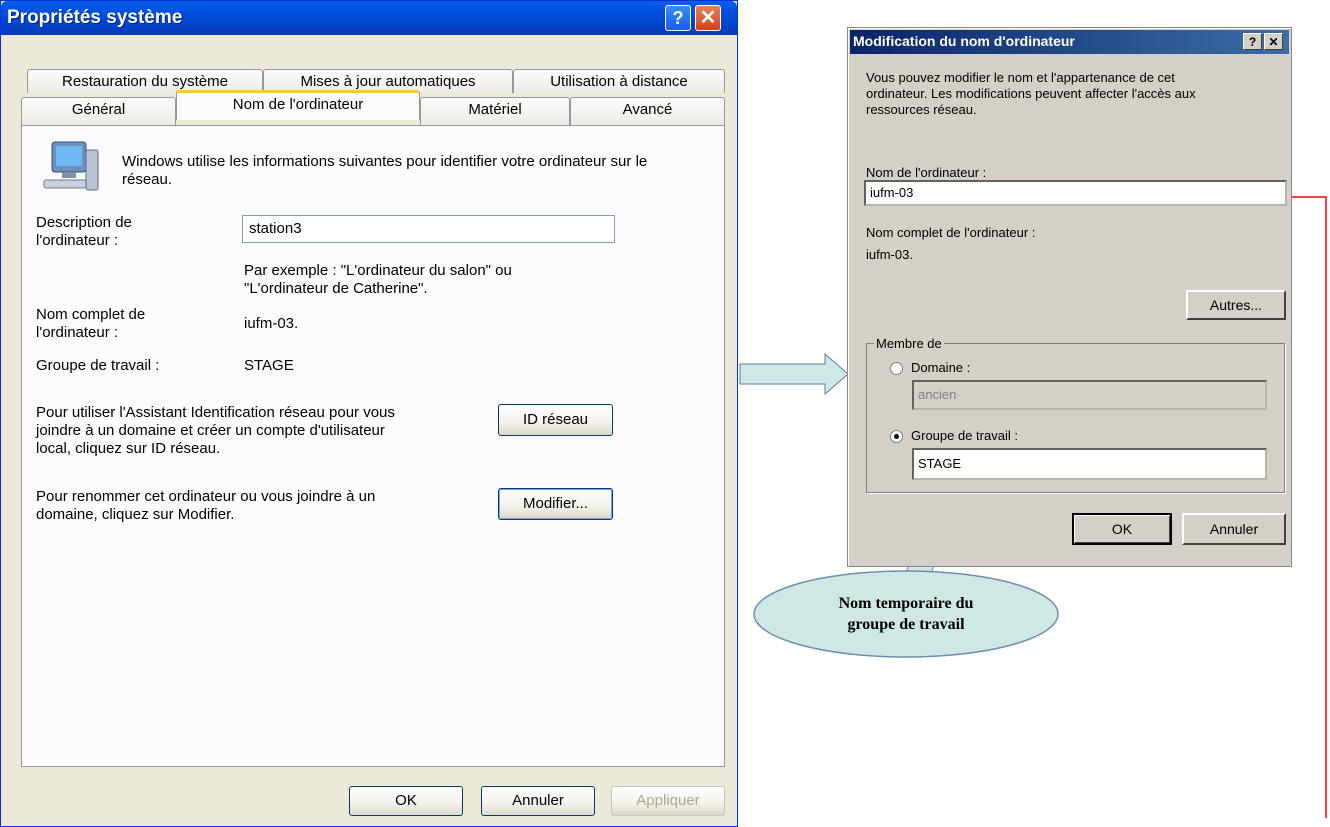  I want to click on right-arrow-shape, so click(794, 374).